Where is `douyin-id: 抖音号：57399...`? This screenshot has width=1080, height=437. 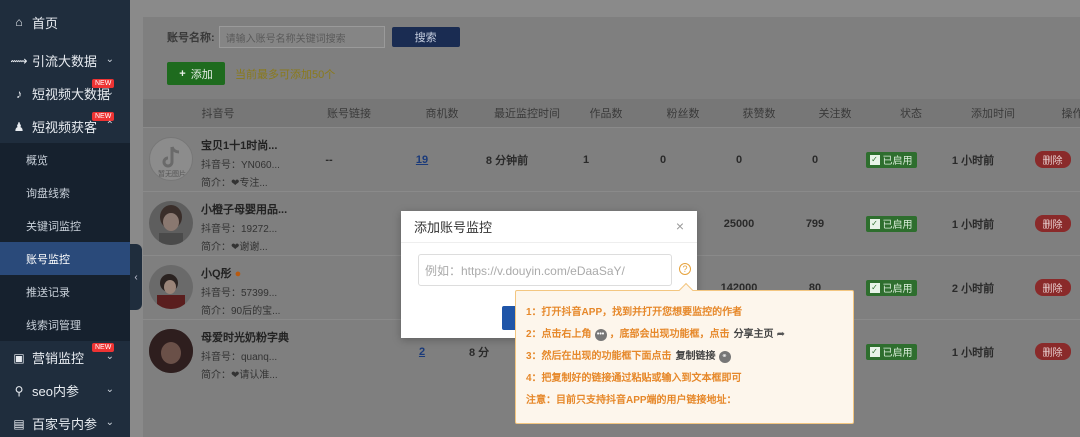
douyin-id: 抖音号：57399... is located at coordinates (239, 293).